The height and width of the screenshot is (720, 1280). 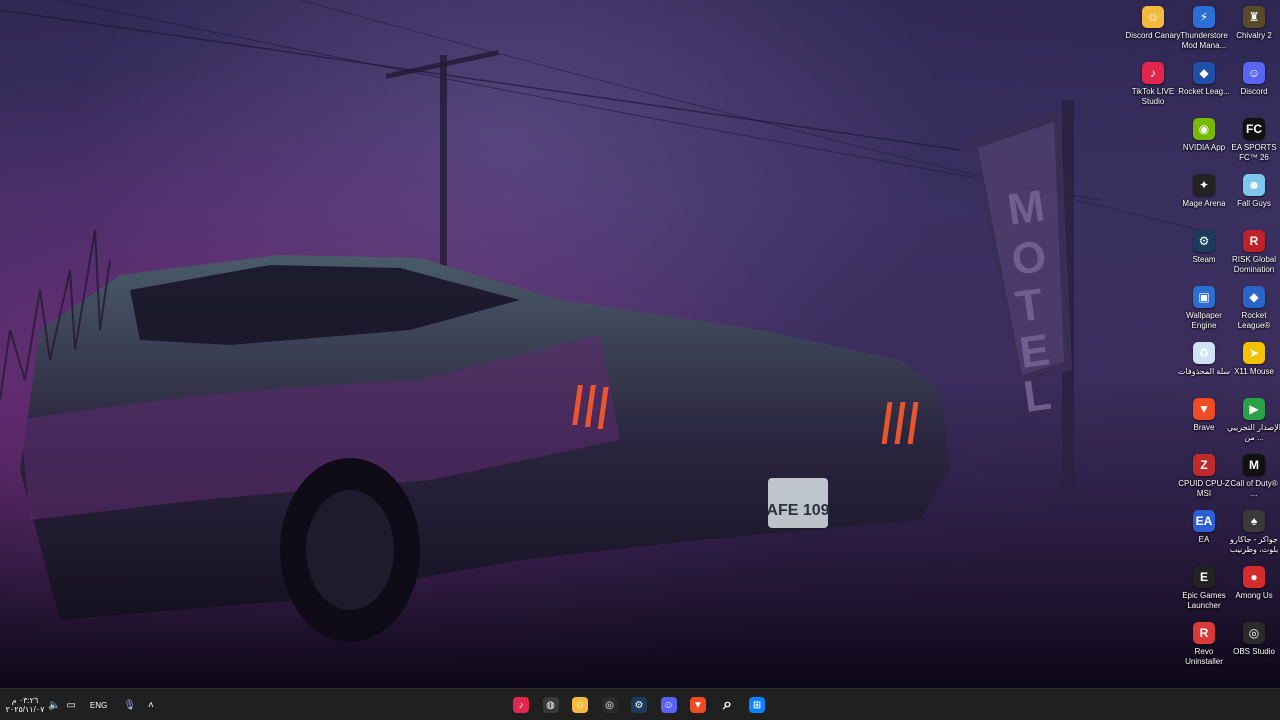 I want to click on desktop-icon: R Revo Uninstaller, so click(x=1204, y=647).